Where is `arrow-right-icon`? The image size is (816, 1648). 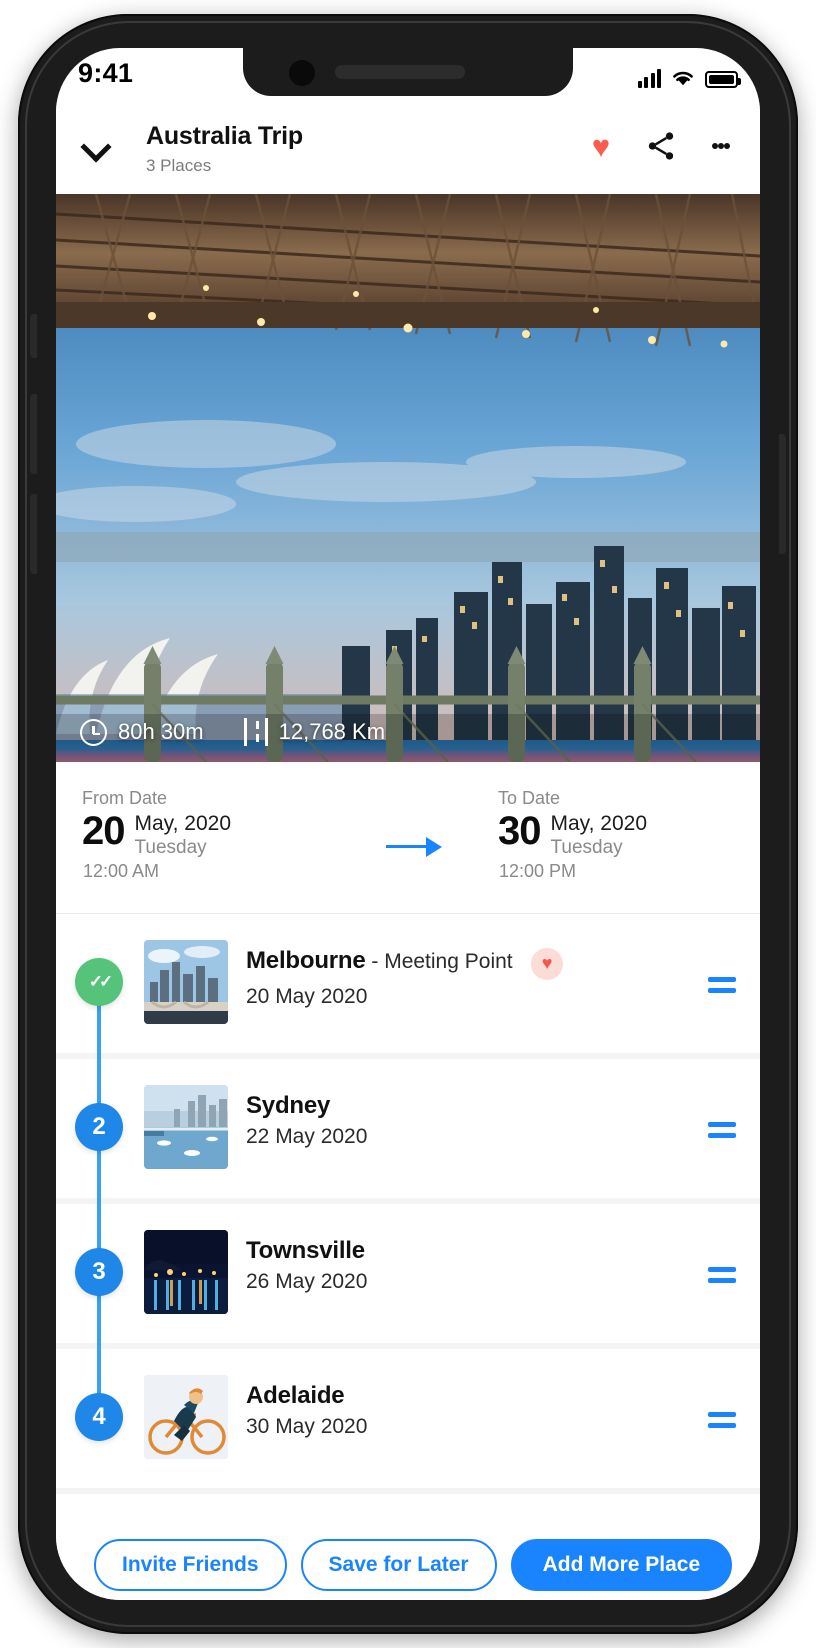
arrow-right-icon is located at coordinates (414, 847).